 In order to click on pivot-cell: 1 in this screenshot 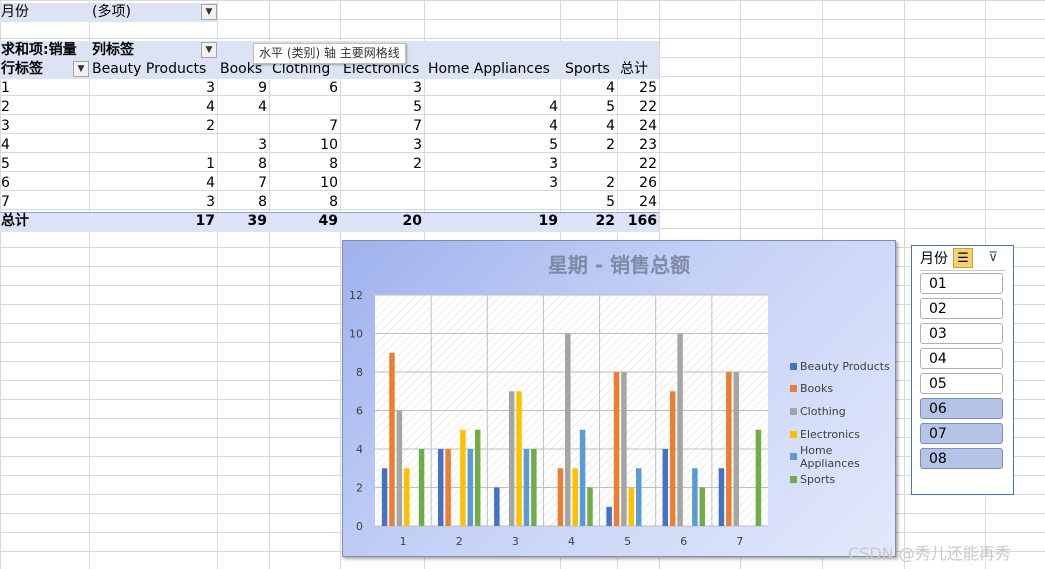, I will do `click(210, 164)`.